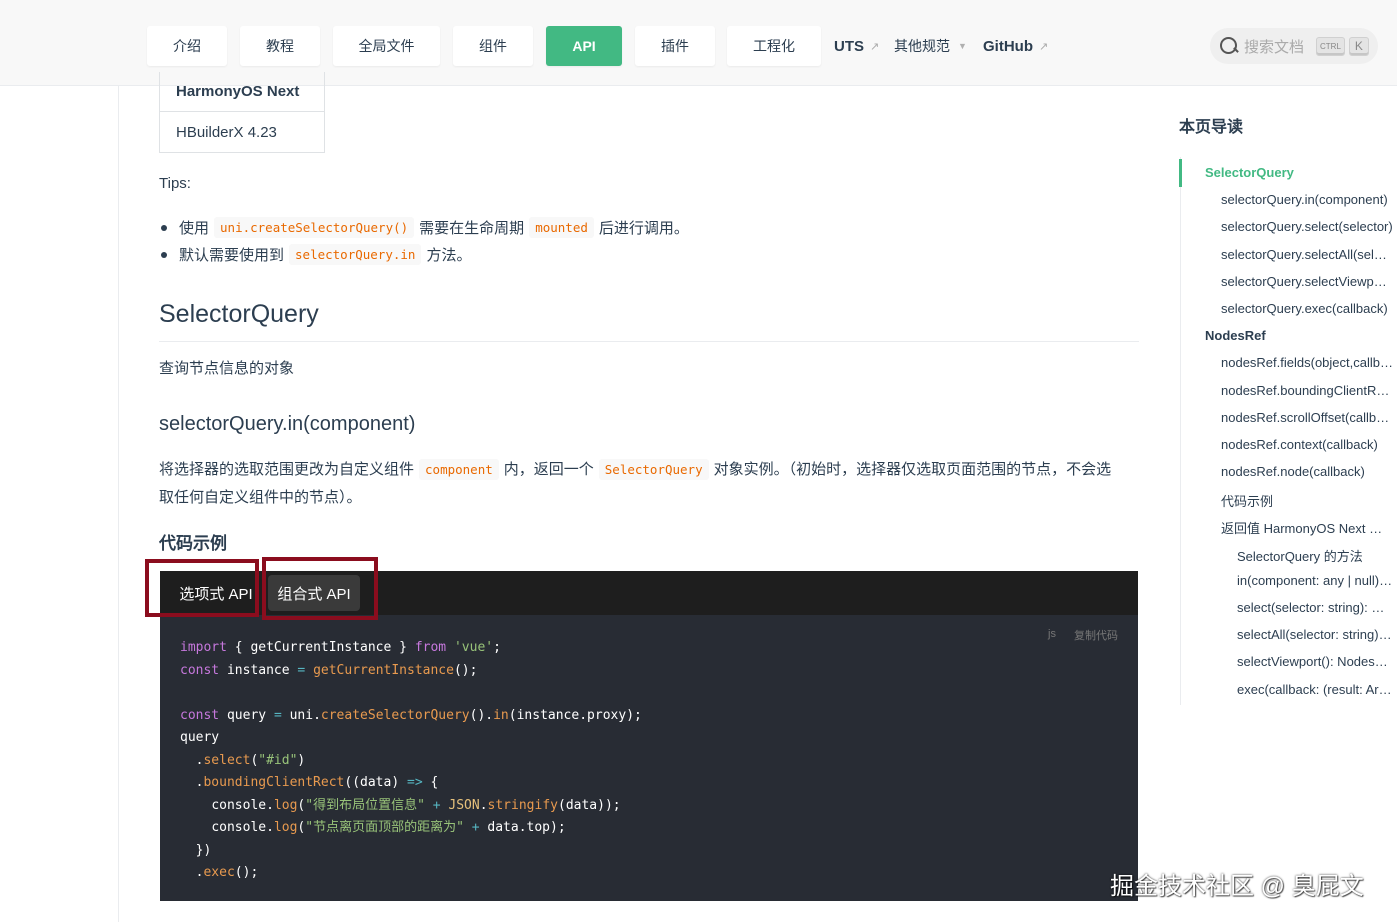 This screenshot has height=922, width=1397. What do you see at coordinates (1307, 527) in the screenshot?
I see `toc-item: 返回值 HarmonyOS Next 兼容性` at bounding box center [1307, 527].